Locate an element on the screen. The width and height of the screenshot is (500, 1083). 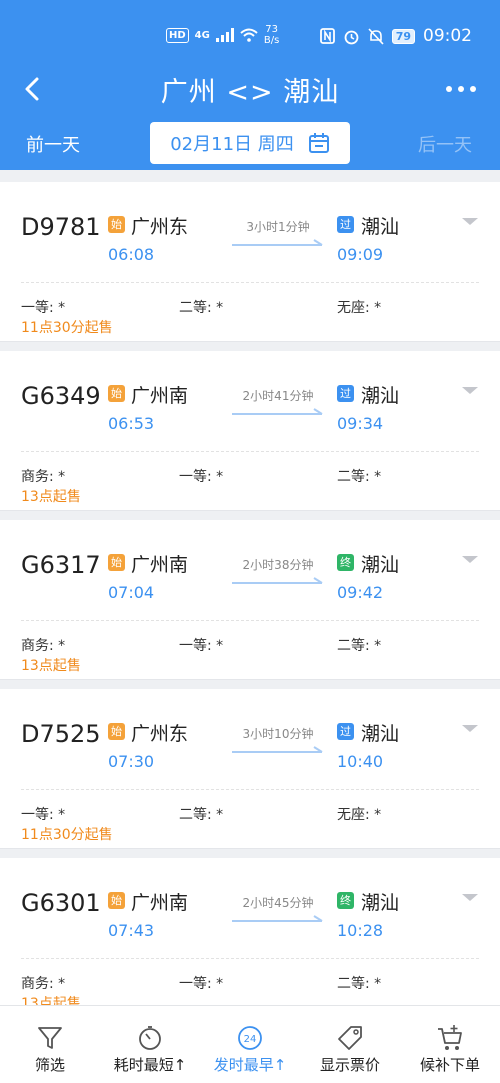
duration: 2小时41分钟 is located at coordinates (278, 396).